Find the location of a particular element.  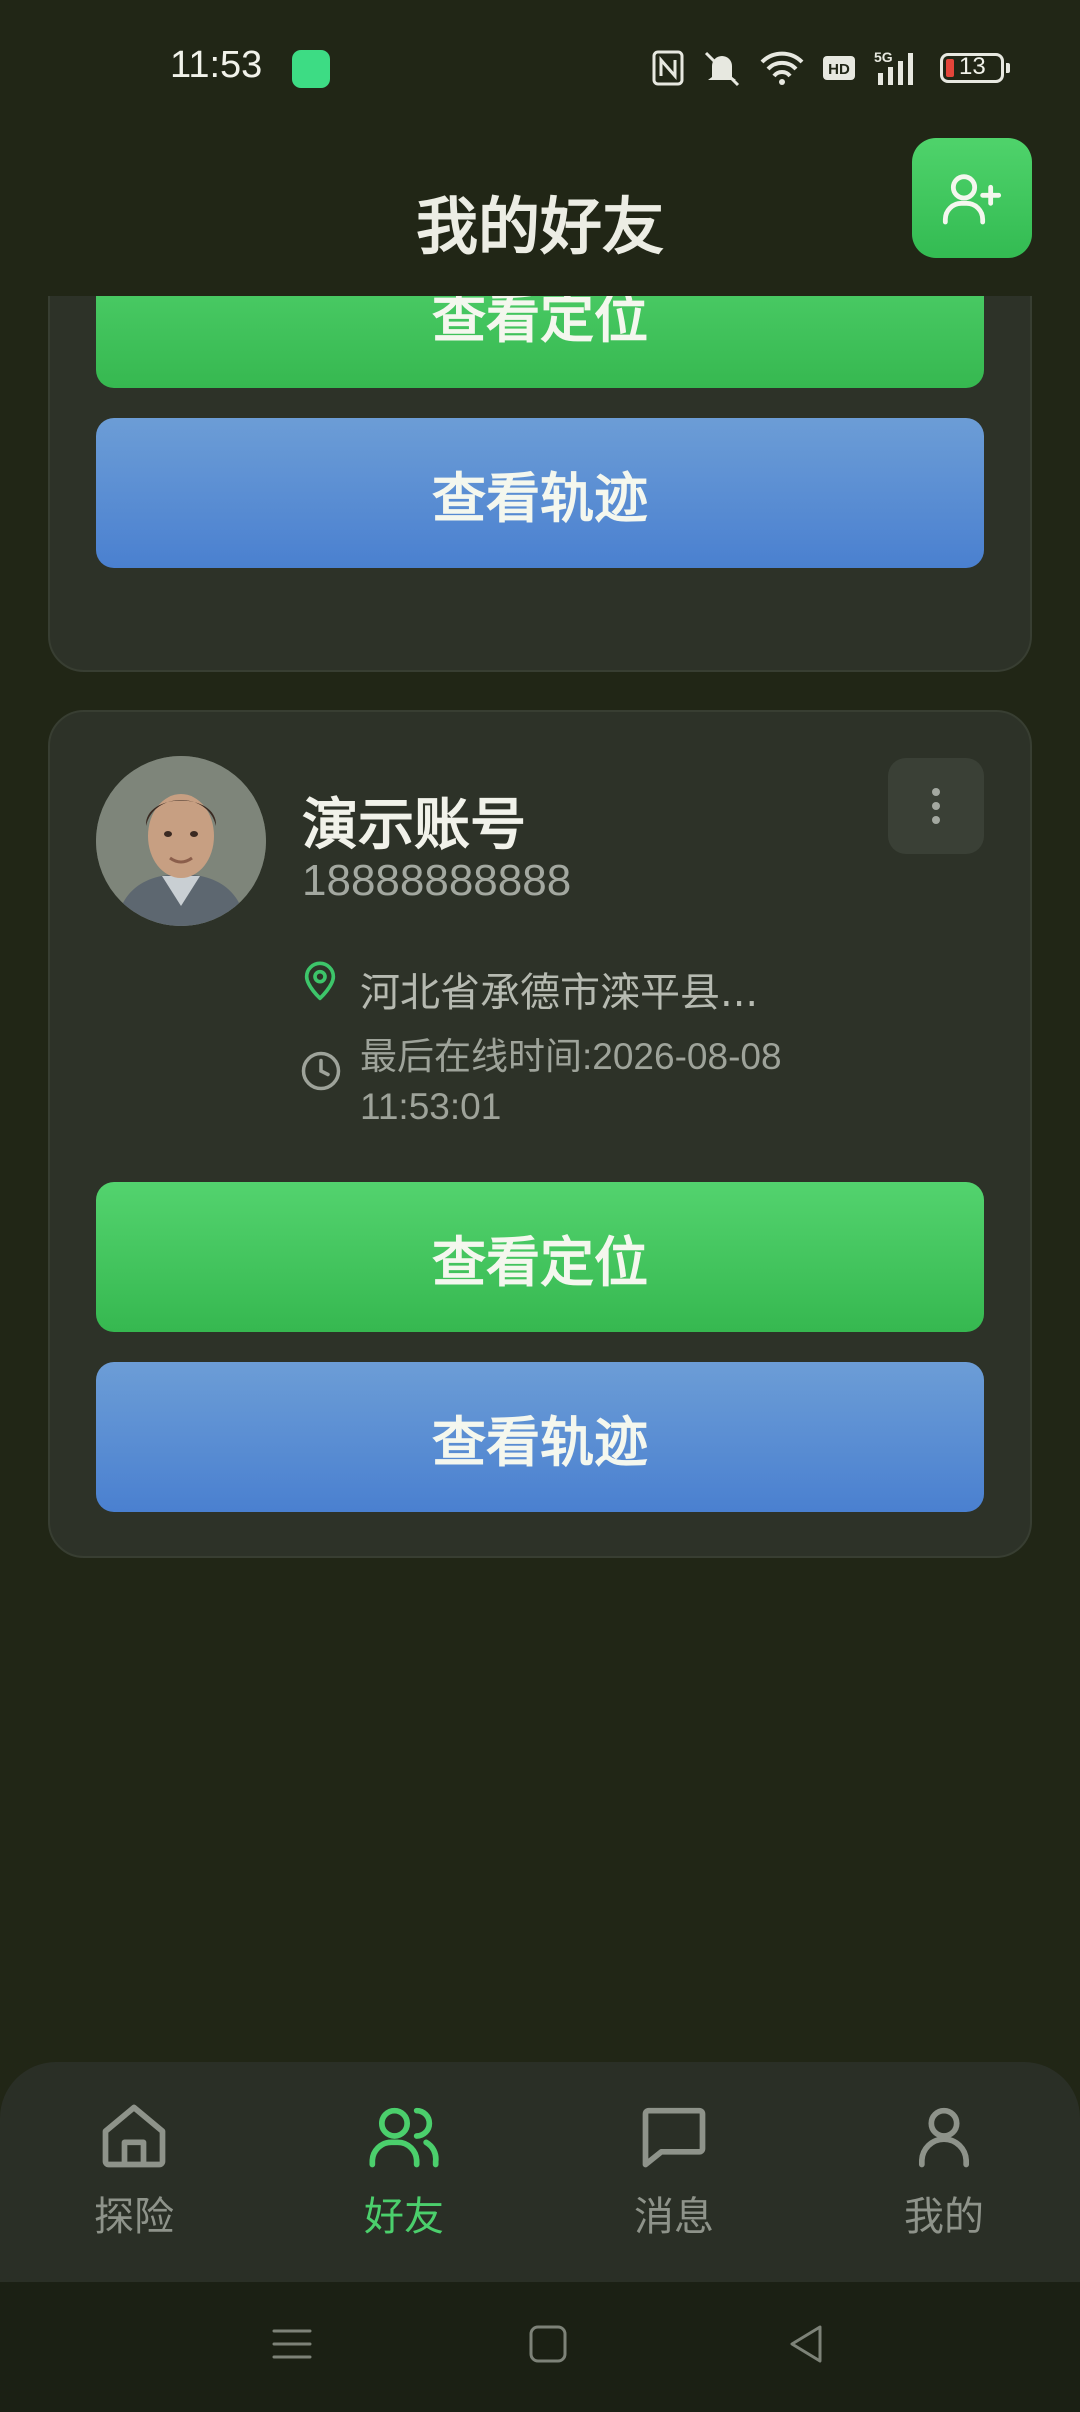

status-time: 11:53 is located at coordinates (216, 65).